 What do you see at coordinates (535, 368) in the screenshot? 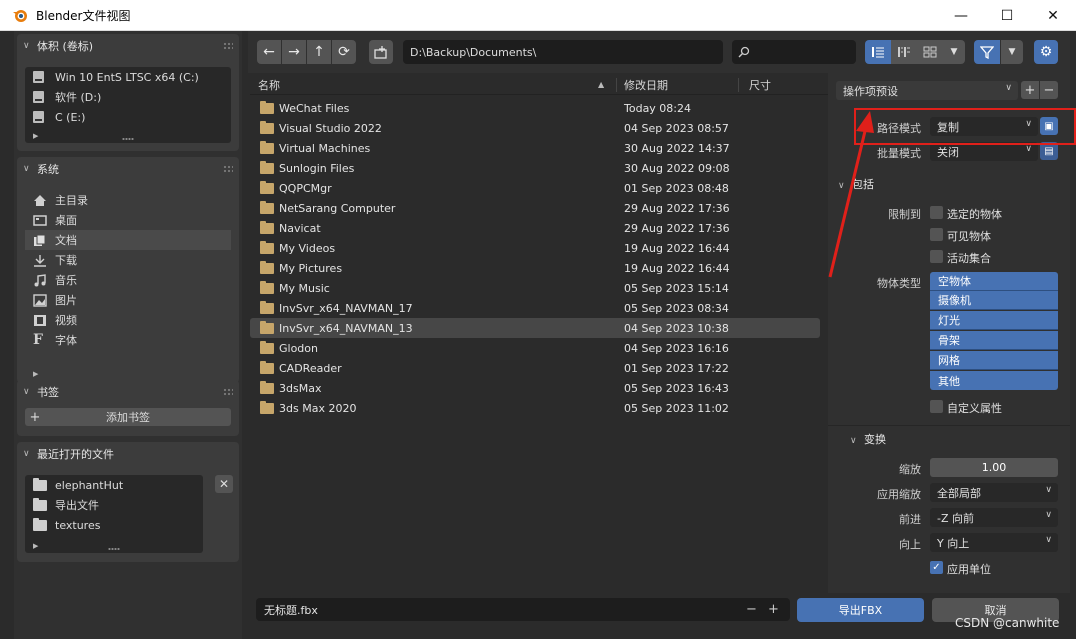
I see `file-row: CADReader 01 Sep 2023 17:22` at bounding box center [535, 368].